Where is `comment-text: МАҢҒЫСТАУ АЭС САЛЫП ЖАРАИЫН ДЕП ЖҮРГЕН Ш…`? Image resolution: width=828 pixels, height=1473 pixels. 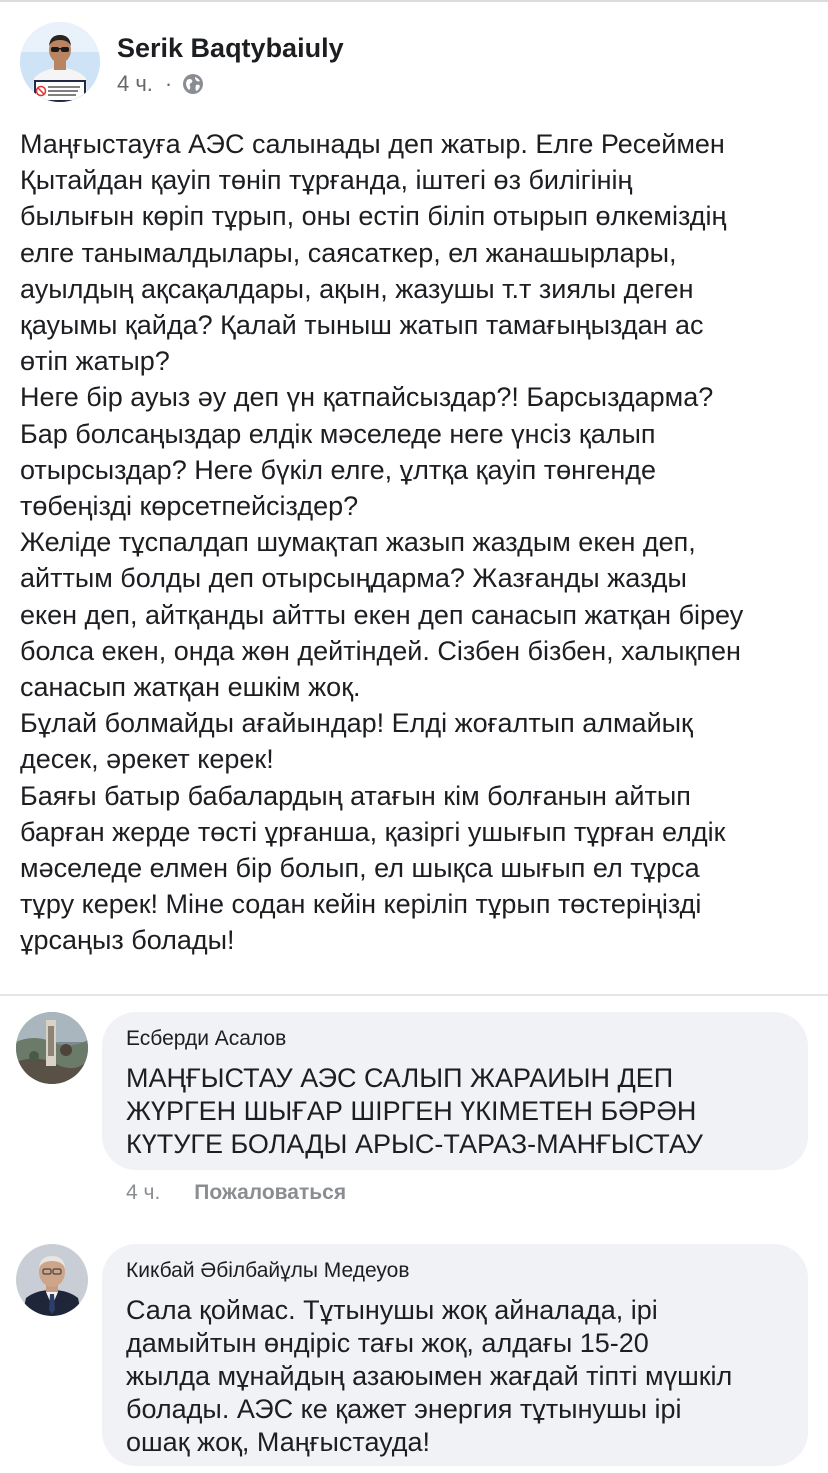
comment-text: МАҢҒЫСТАУ АЭС САЛЫП ЖАРАИЫН ДЕП ЖҮРГЕН Ш… is located at coordinates (414, 1111).